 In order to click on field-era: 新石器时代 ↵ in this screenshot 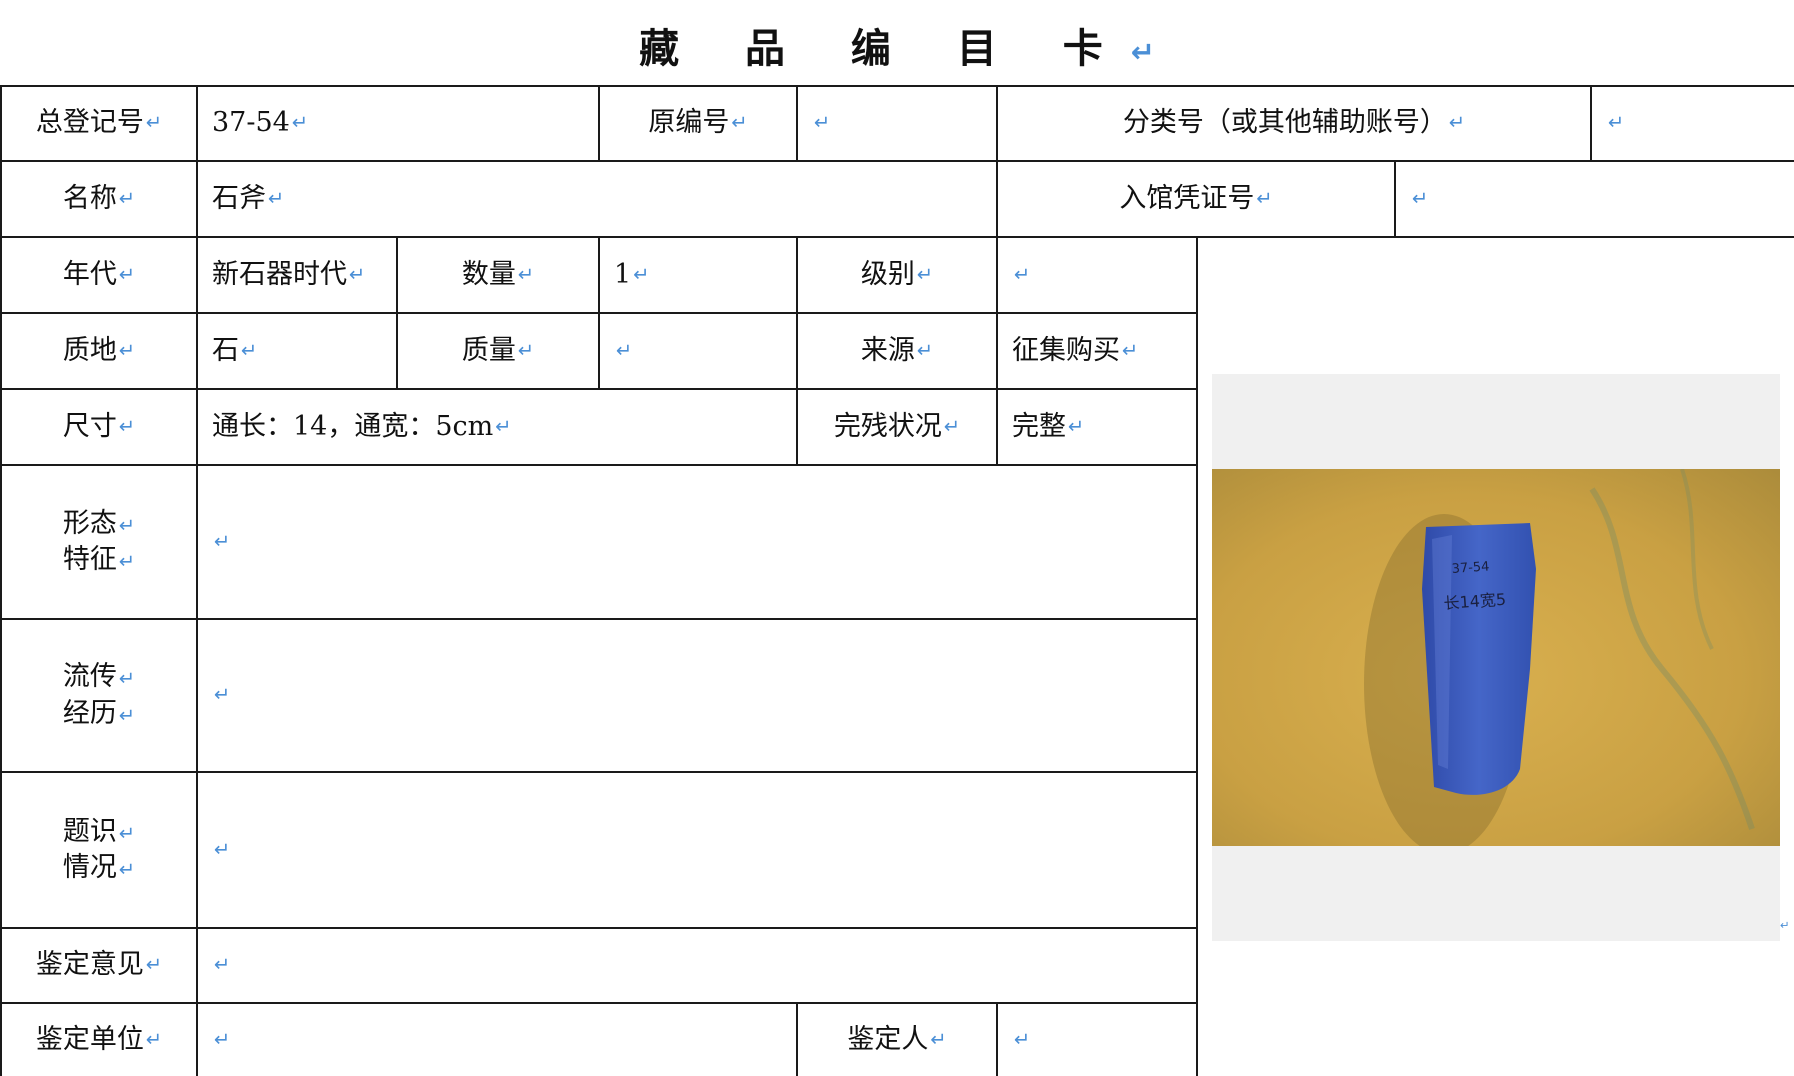, I will do `click(297, 275)`.